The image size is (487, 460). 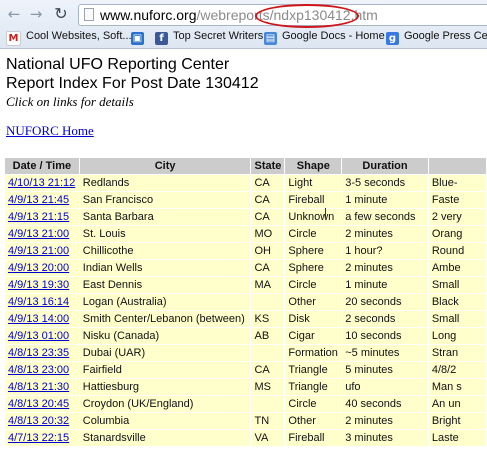 I want to click on page-subtitle: Report Index For Post Date 130412, so click(x=132, y=83).